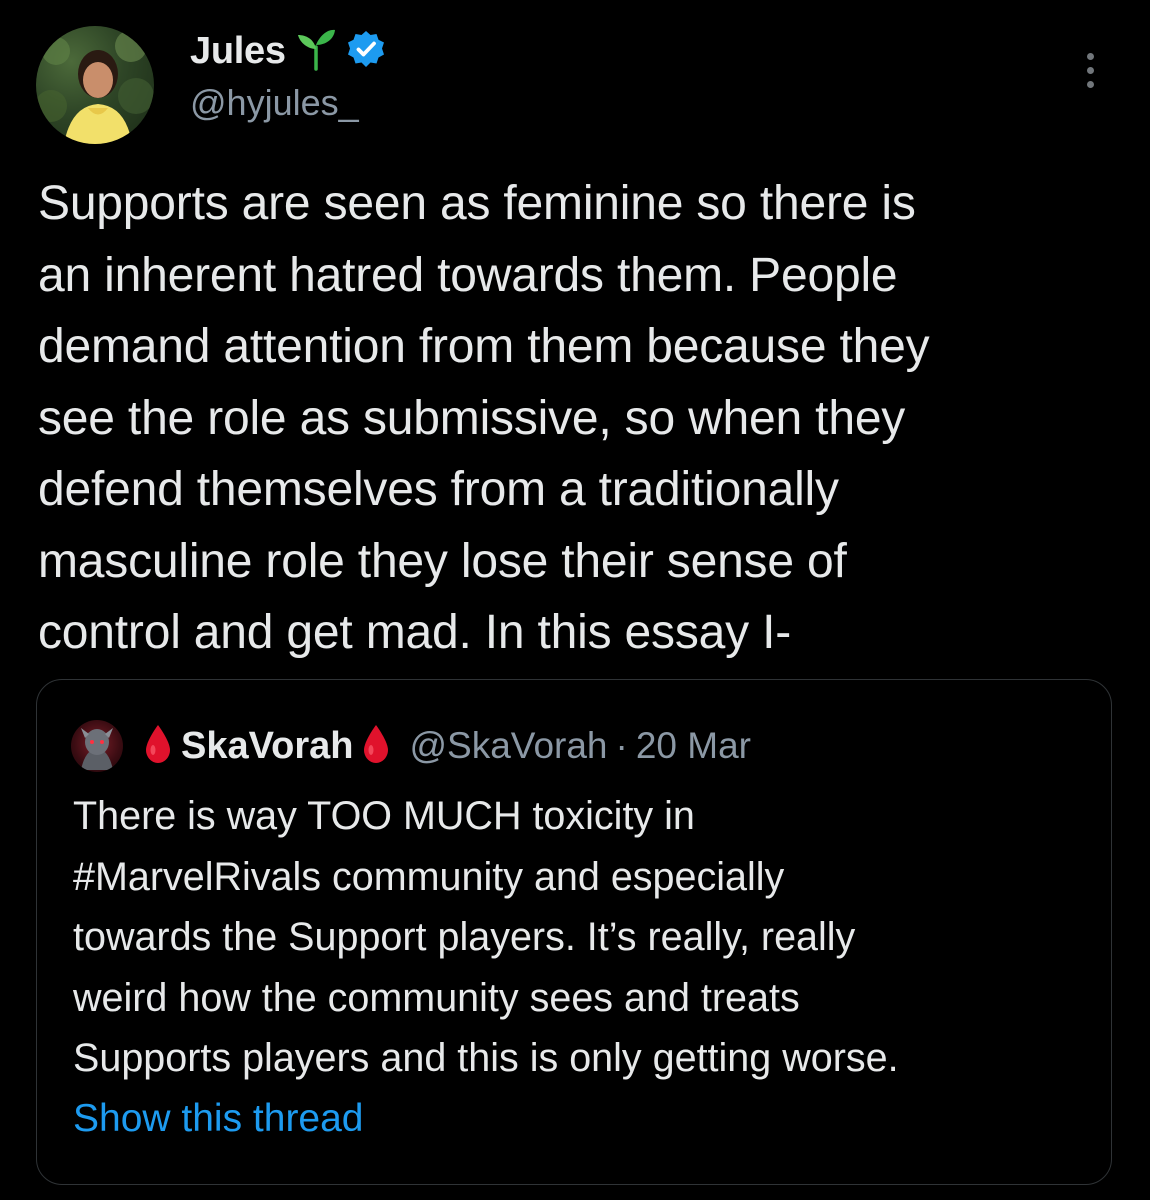  I want to click on show-thread-link: Show this thread, so click(218, 1119).